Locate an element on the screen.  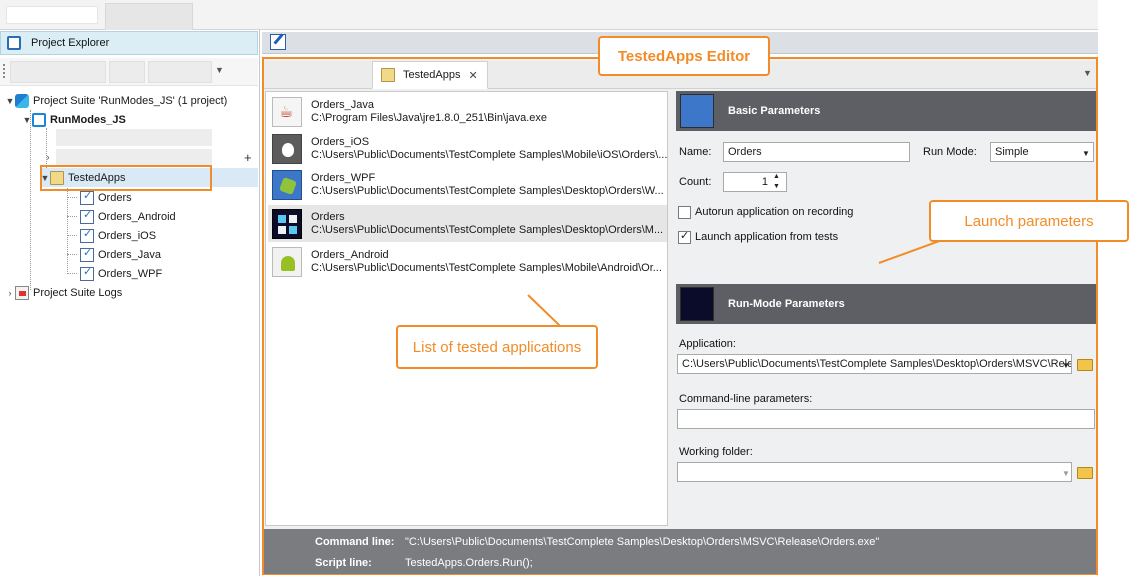
logs-icon is located at coordinates (22, 292).